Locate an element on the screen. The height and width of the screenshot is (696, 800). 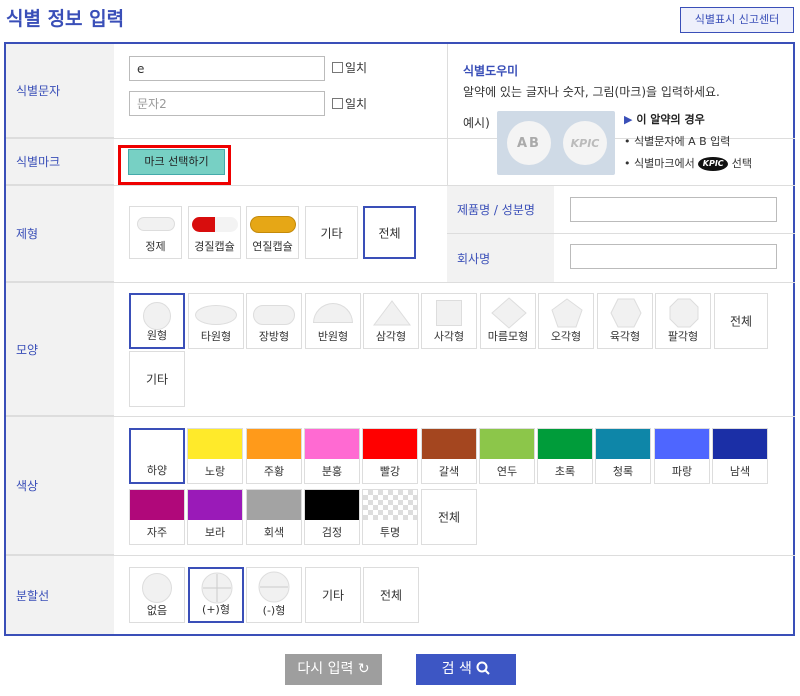
semicircle-icon is located at coordinates (333, 313).